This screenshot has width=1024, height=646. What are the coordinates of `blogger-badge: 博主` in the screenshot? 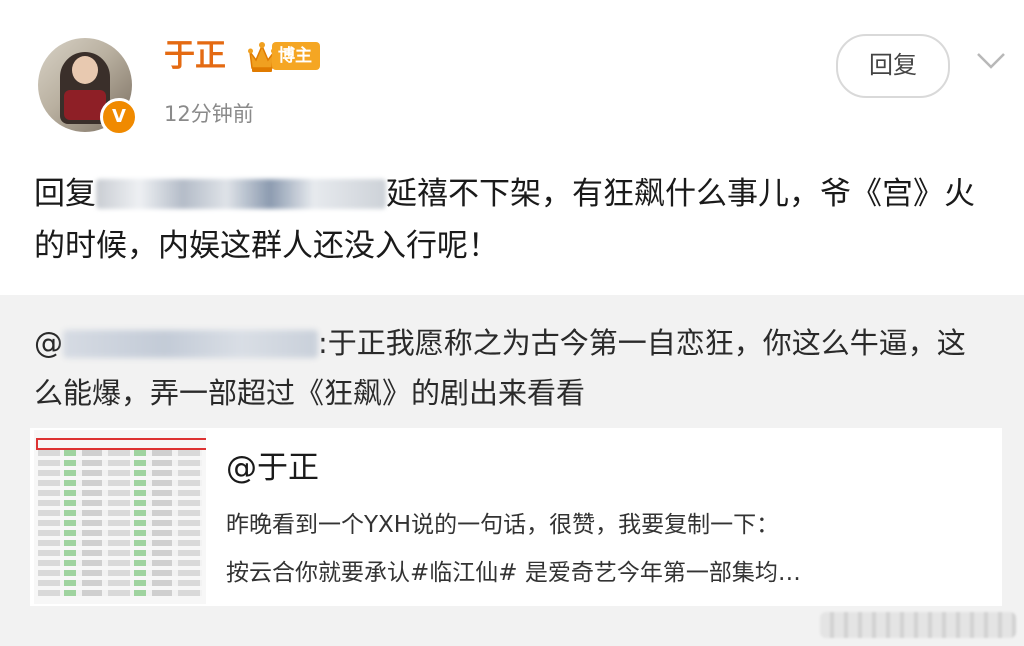 It's located at (296, 56).